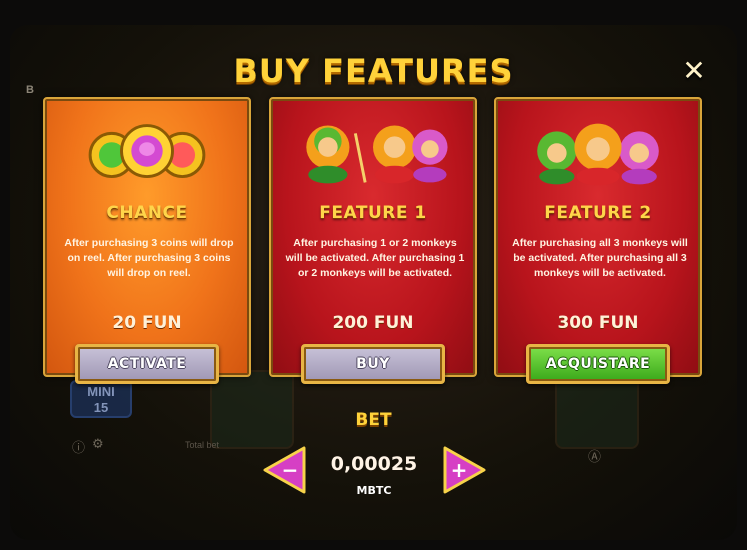 This screenshot has width=747, height=550. What do you see at coordinates (598, 323) in the screenshot?
I see `card-price: 300 FUN` at bounding box center [598, 323].